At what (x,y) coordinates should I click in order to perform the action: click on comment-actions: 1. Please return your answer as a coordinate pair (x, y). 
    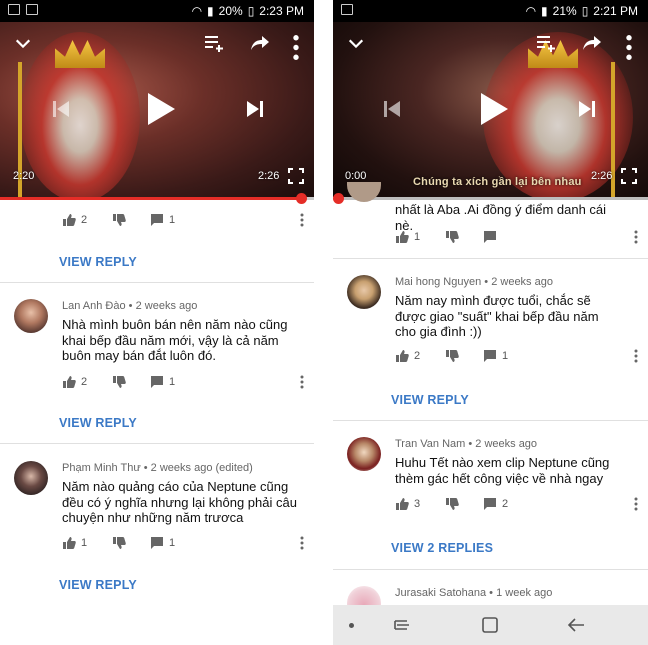
    Looking at the image, I should click on (516, 237).